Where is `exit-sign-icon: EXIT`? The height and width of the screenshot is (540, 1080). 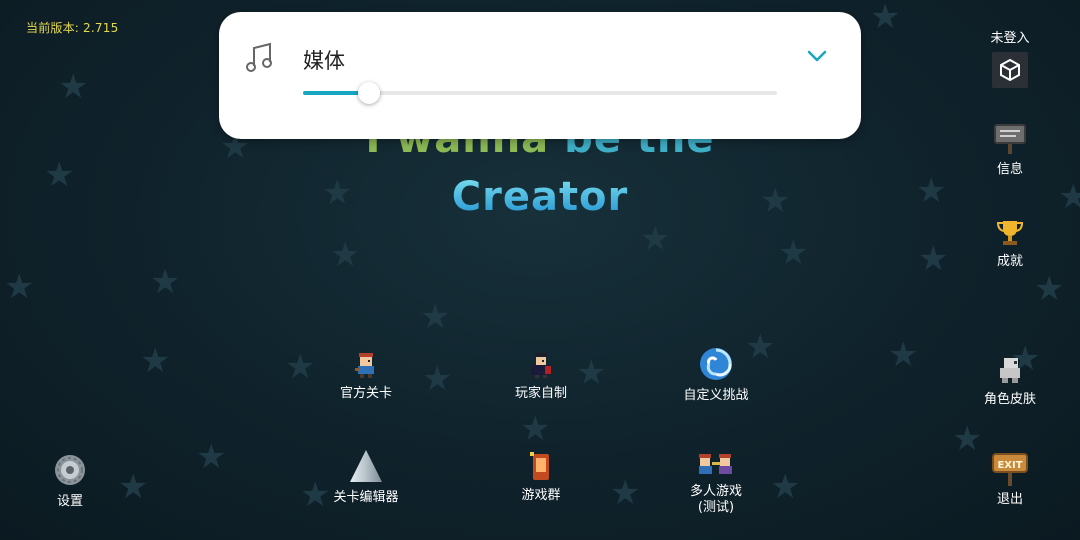 exit-sign-icon: EXIT is located at coordinates (1010, 469).